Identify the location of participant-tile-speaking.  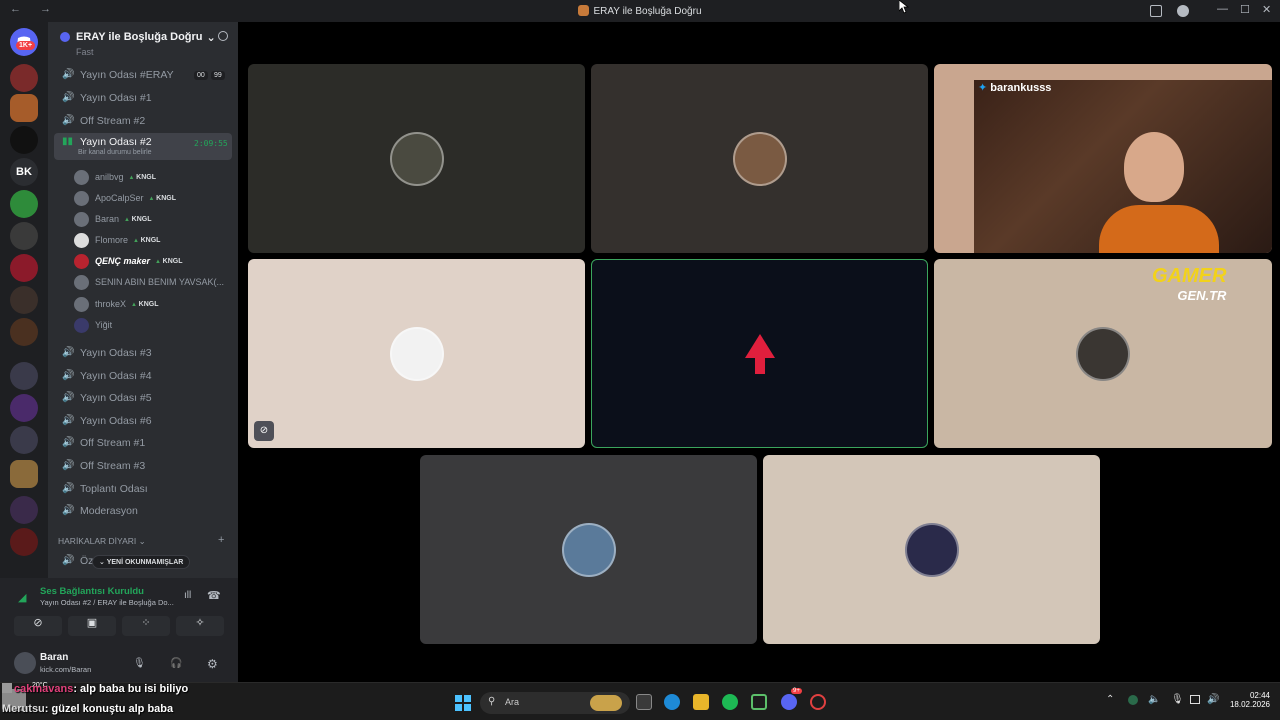
(759, 353).